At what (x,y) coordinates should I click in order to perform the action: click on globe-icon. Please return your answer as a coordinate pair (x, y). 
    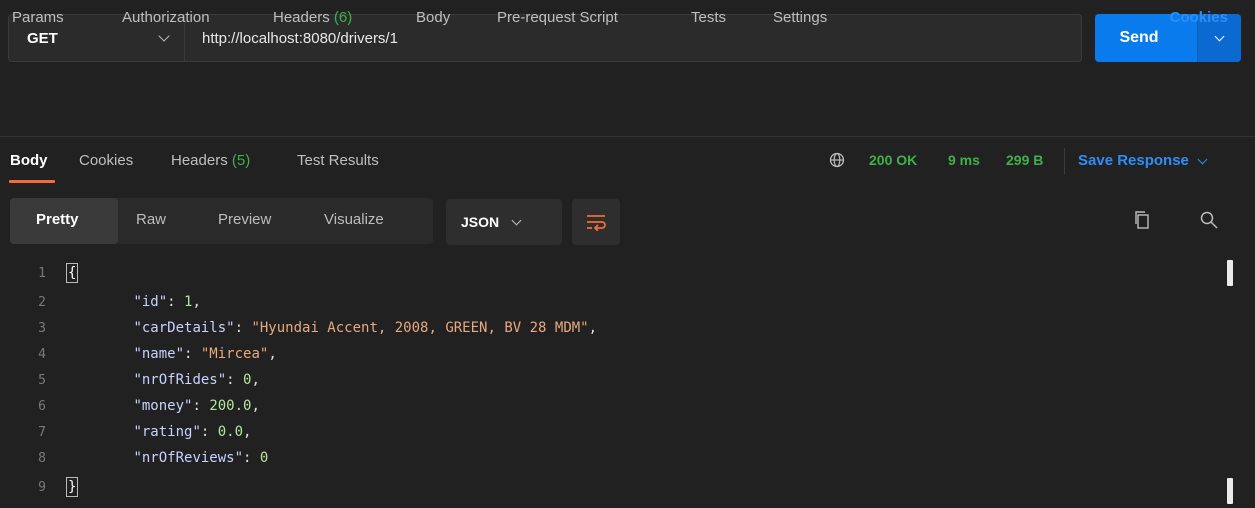
    Looking at the image, I should click on (837, 160).